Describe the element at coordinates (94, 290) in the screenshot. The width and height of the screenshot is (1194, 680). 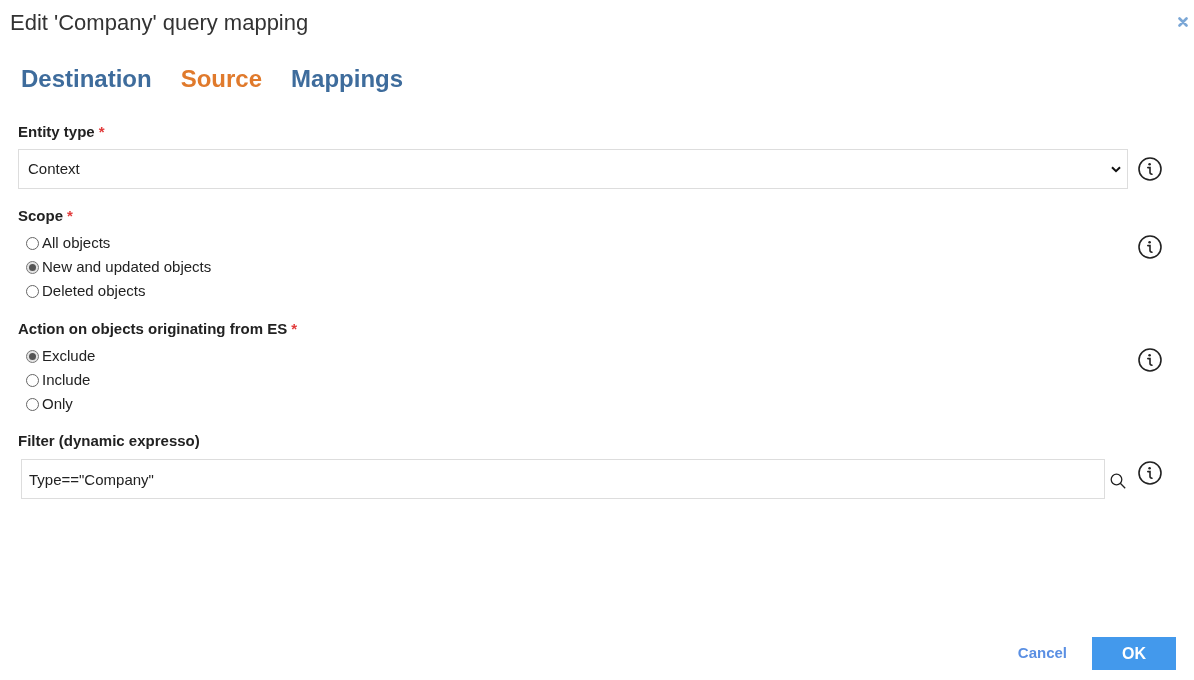
I see `radio-option-label: Deleted objects` at that location.